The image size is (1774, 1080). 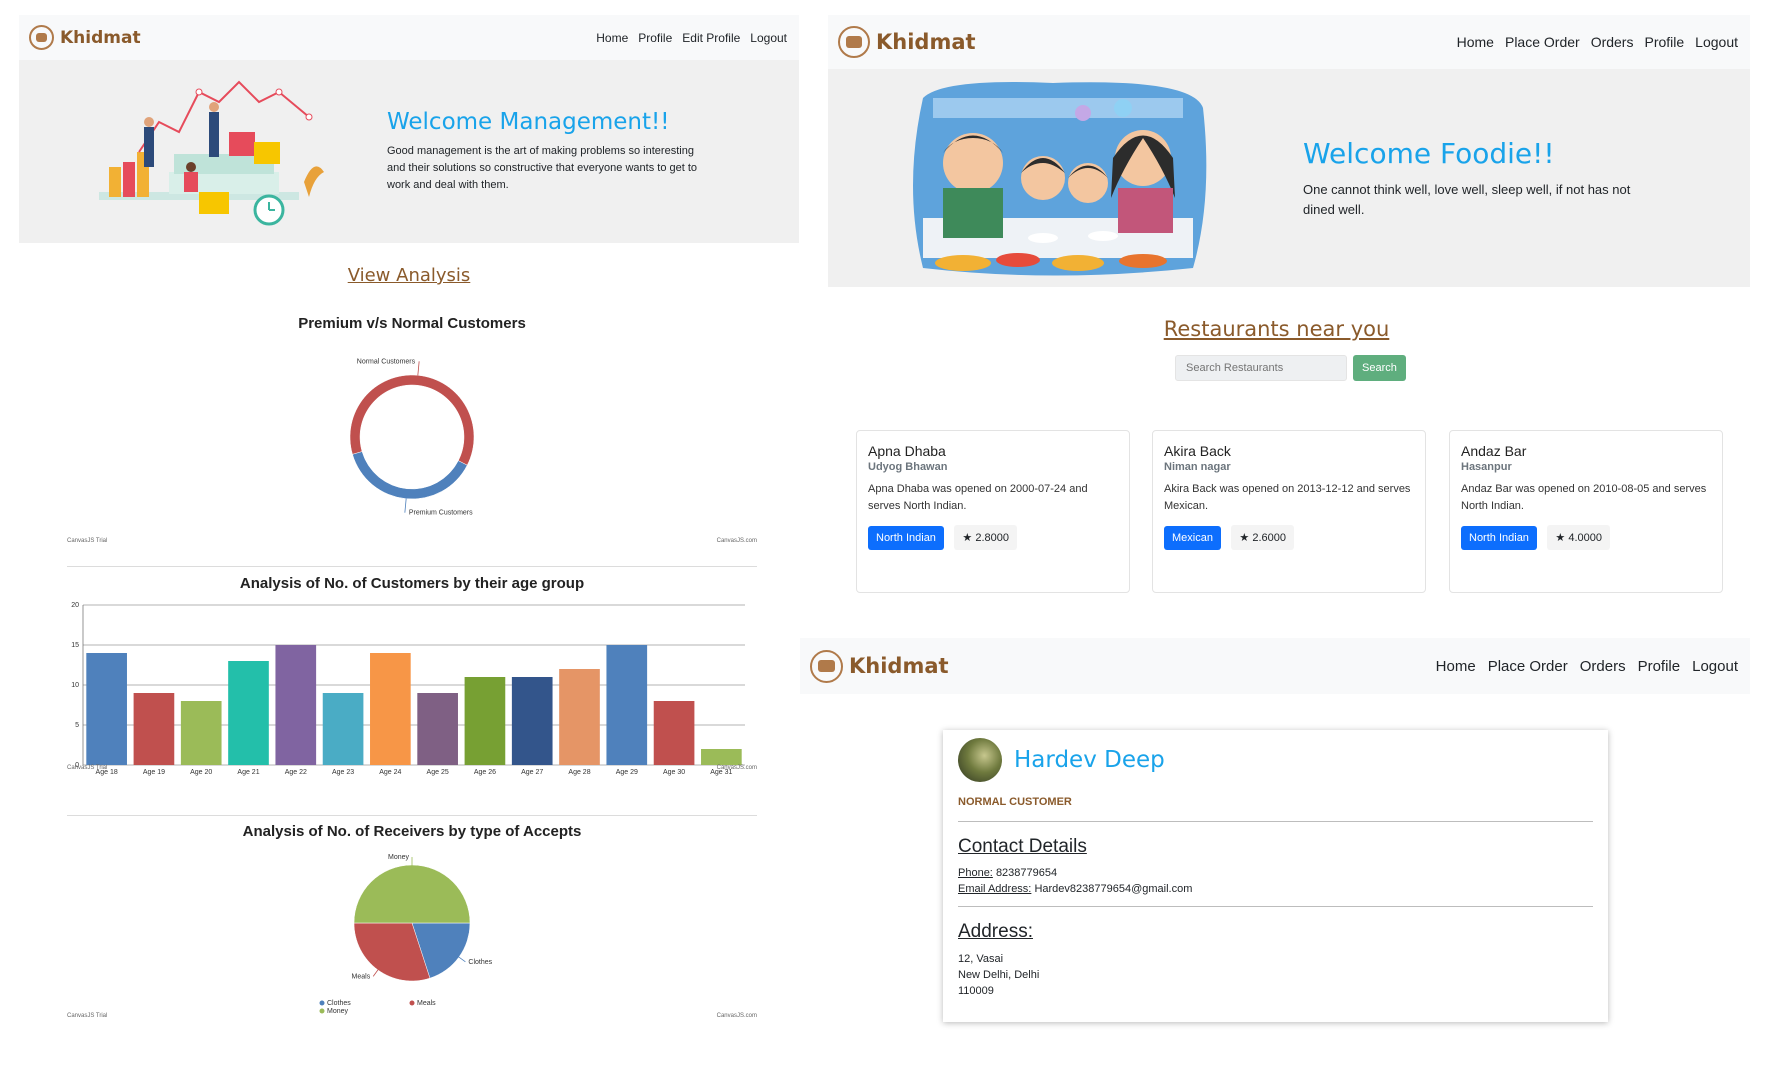 What do you see at coordinates (907, 451) in the screenshot?
I see `restaurant-name: Apna Dhaba` at bounding box center [907, 451].